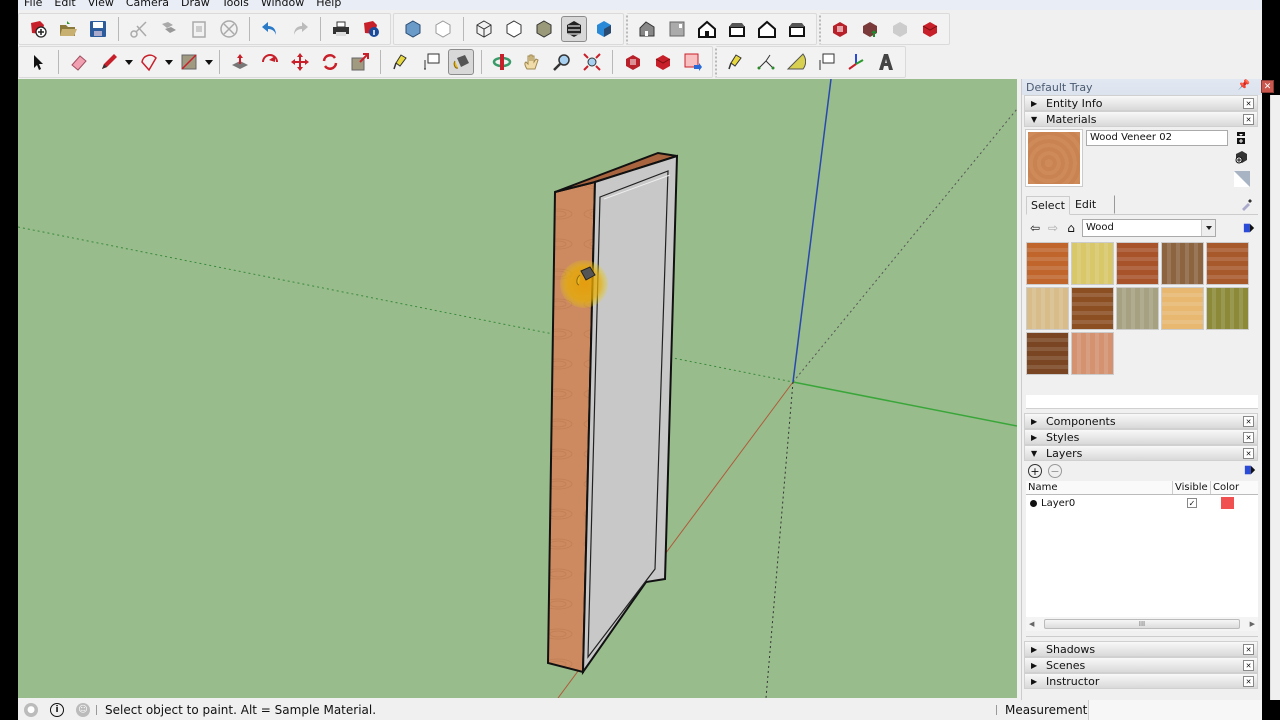 The width and height of the screenshot is (1280, 720). Describe the element at coordinates (1227, 487) in the screenshot. I see `column-header-color: Color` at that location.